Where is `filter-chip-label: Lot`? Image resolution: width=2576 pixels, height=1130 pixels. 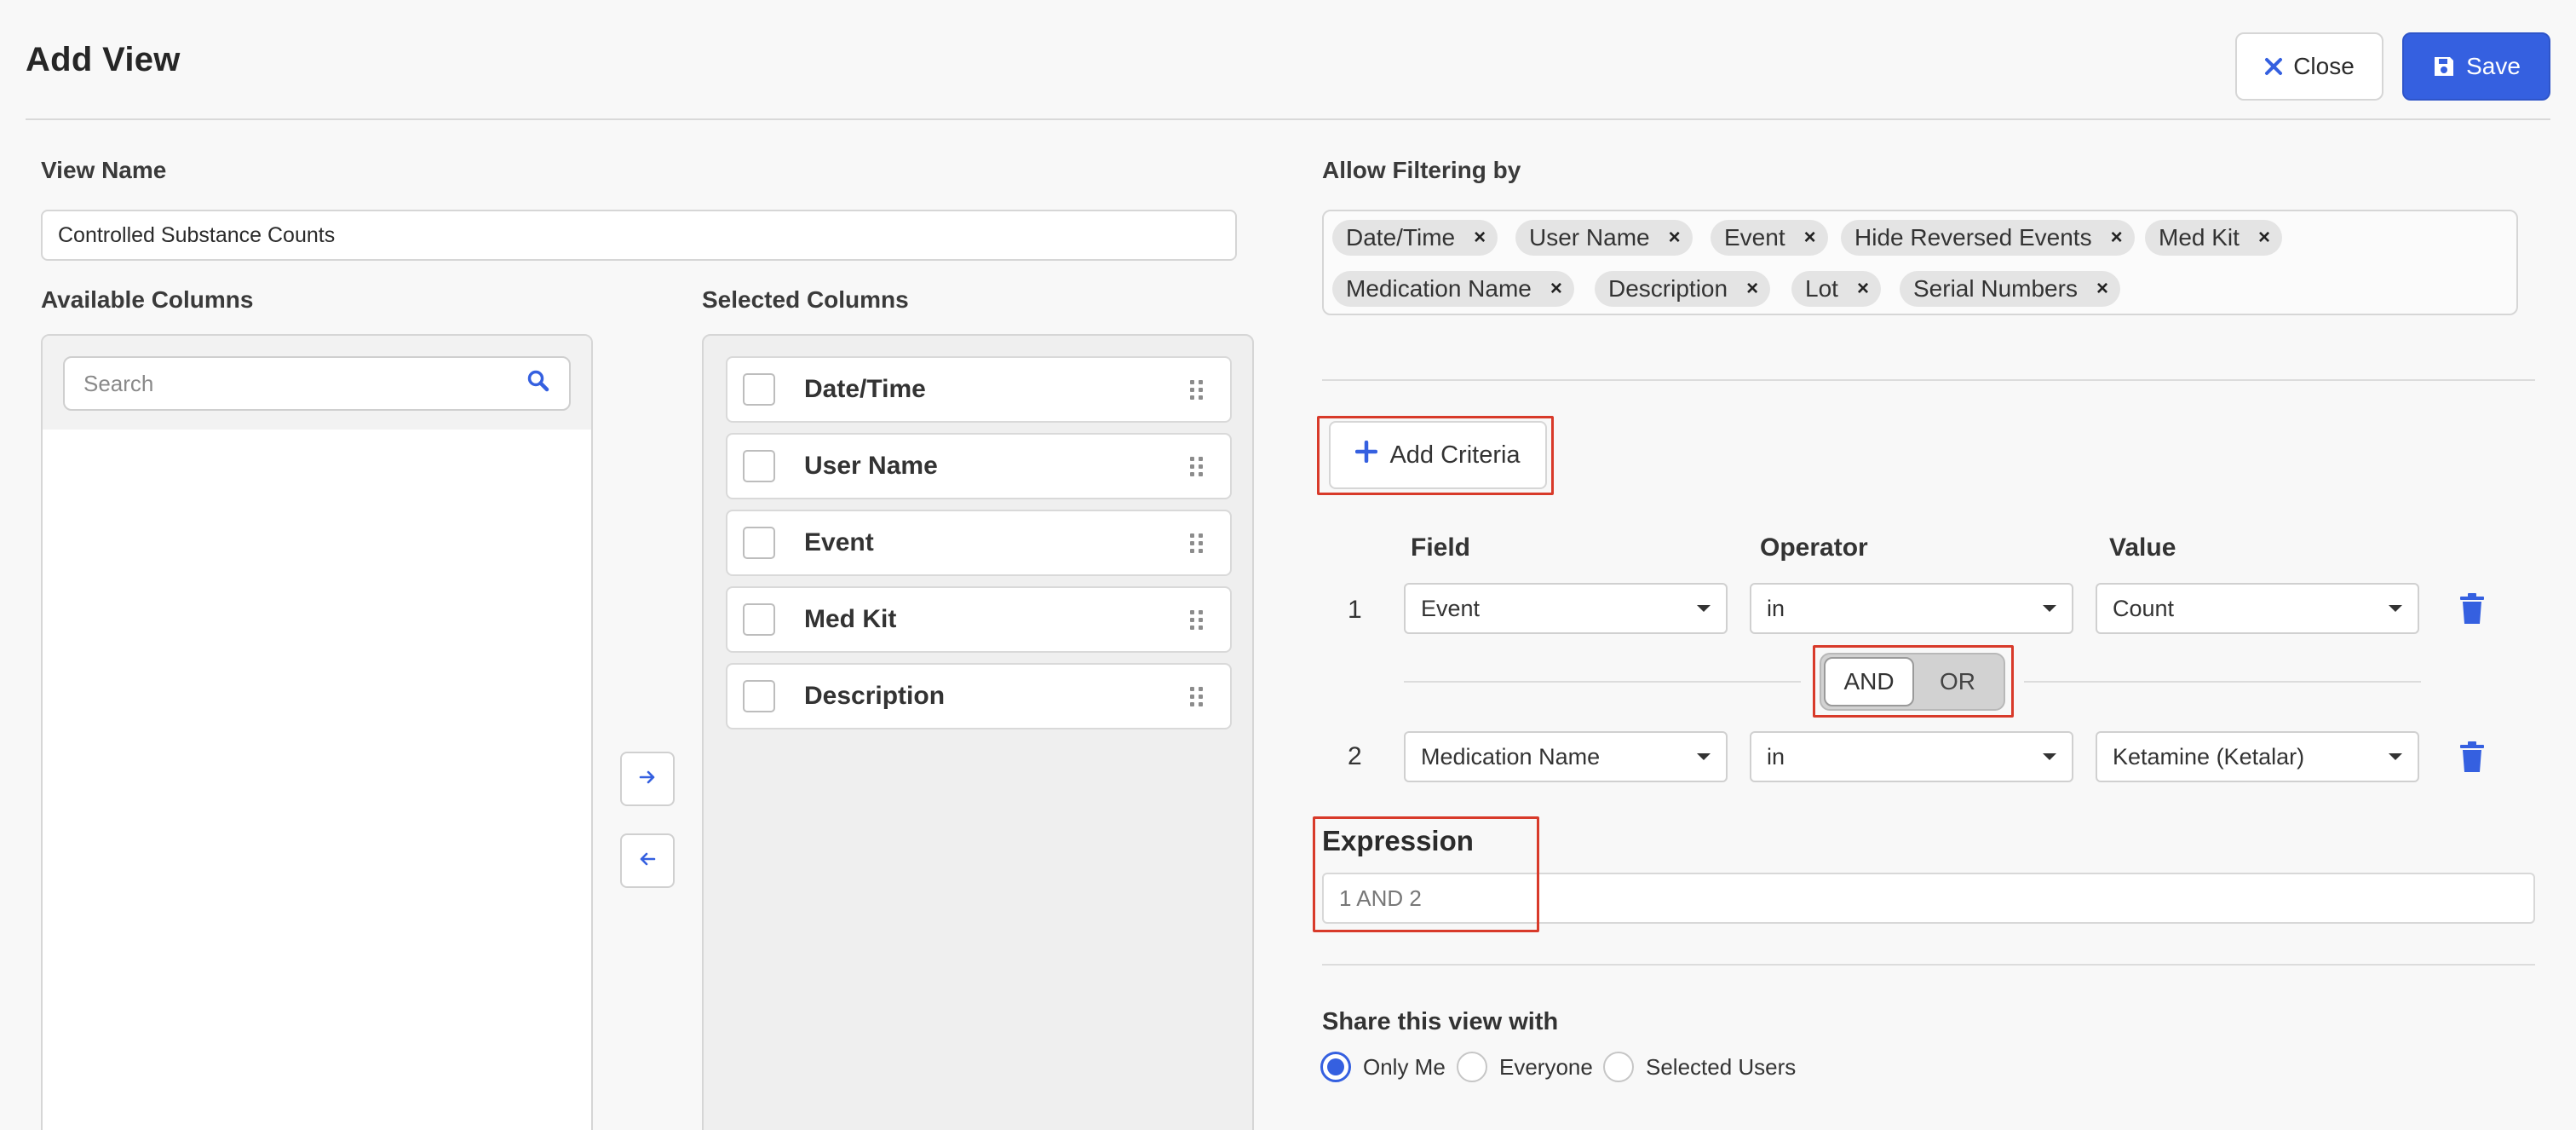
filter-chip-label: Lot is located at coordinates (1822, 288).